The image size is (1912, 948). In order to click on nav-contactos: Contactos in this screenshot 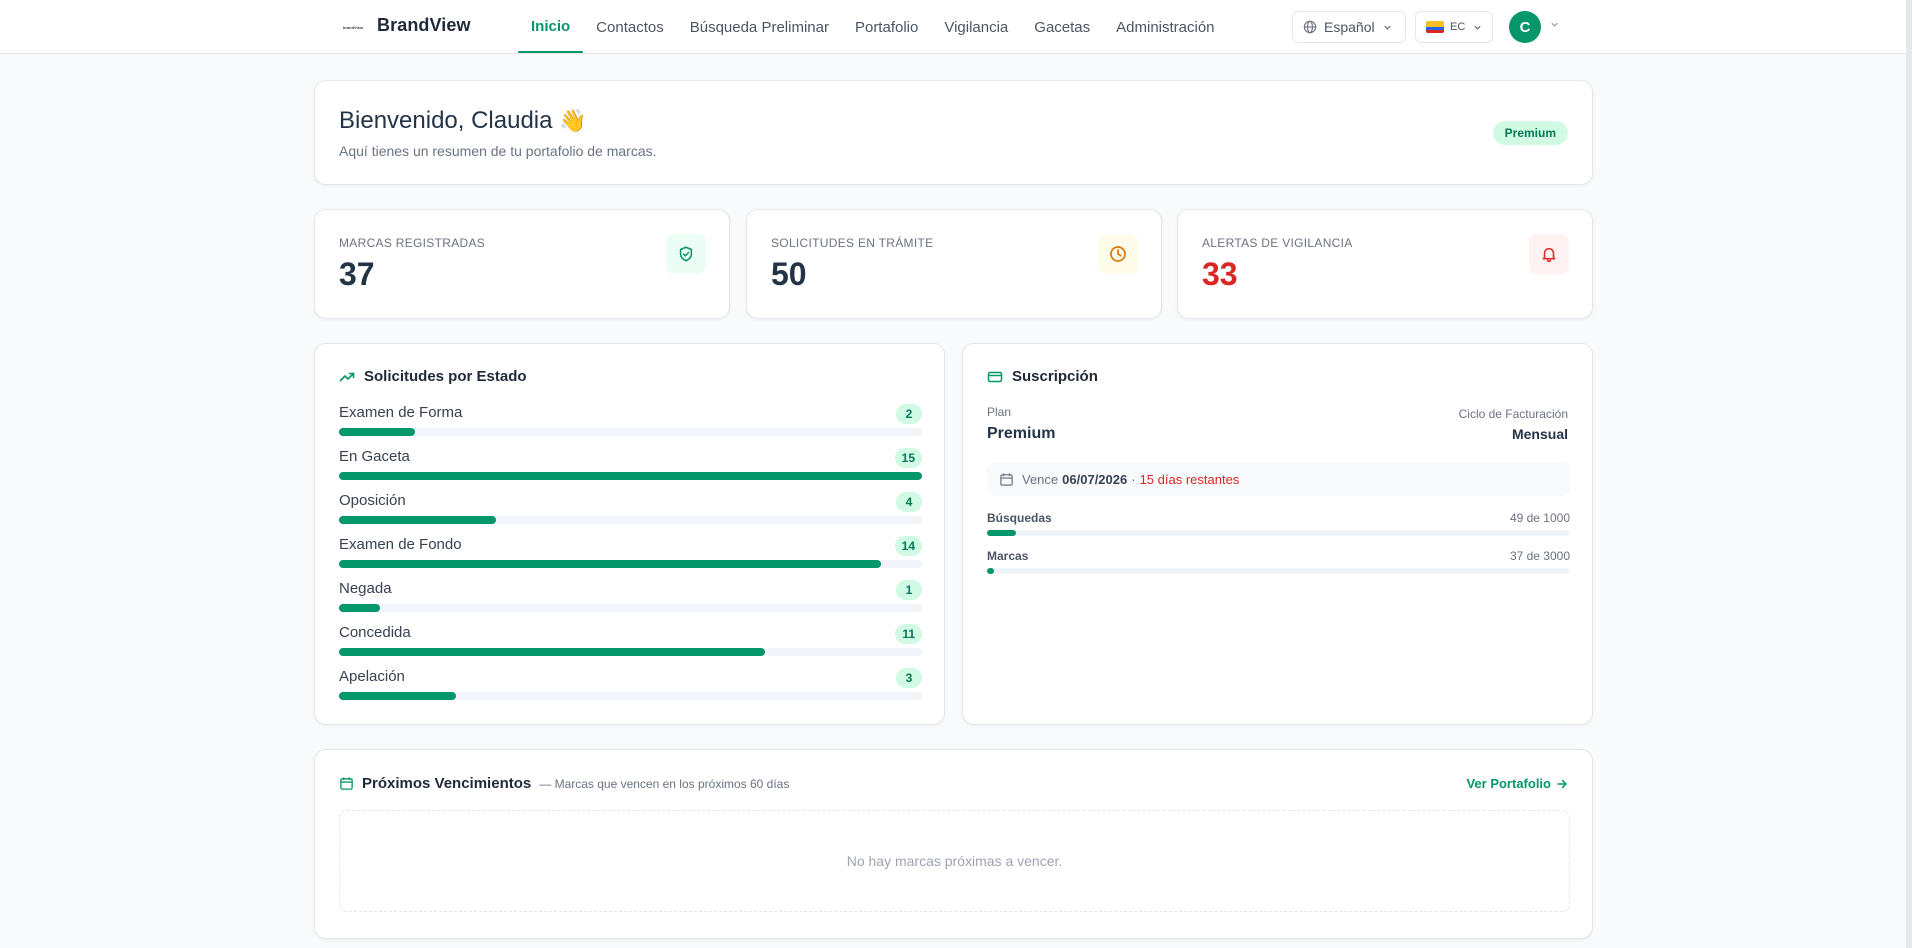, I will do `click(630, 27)`.